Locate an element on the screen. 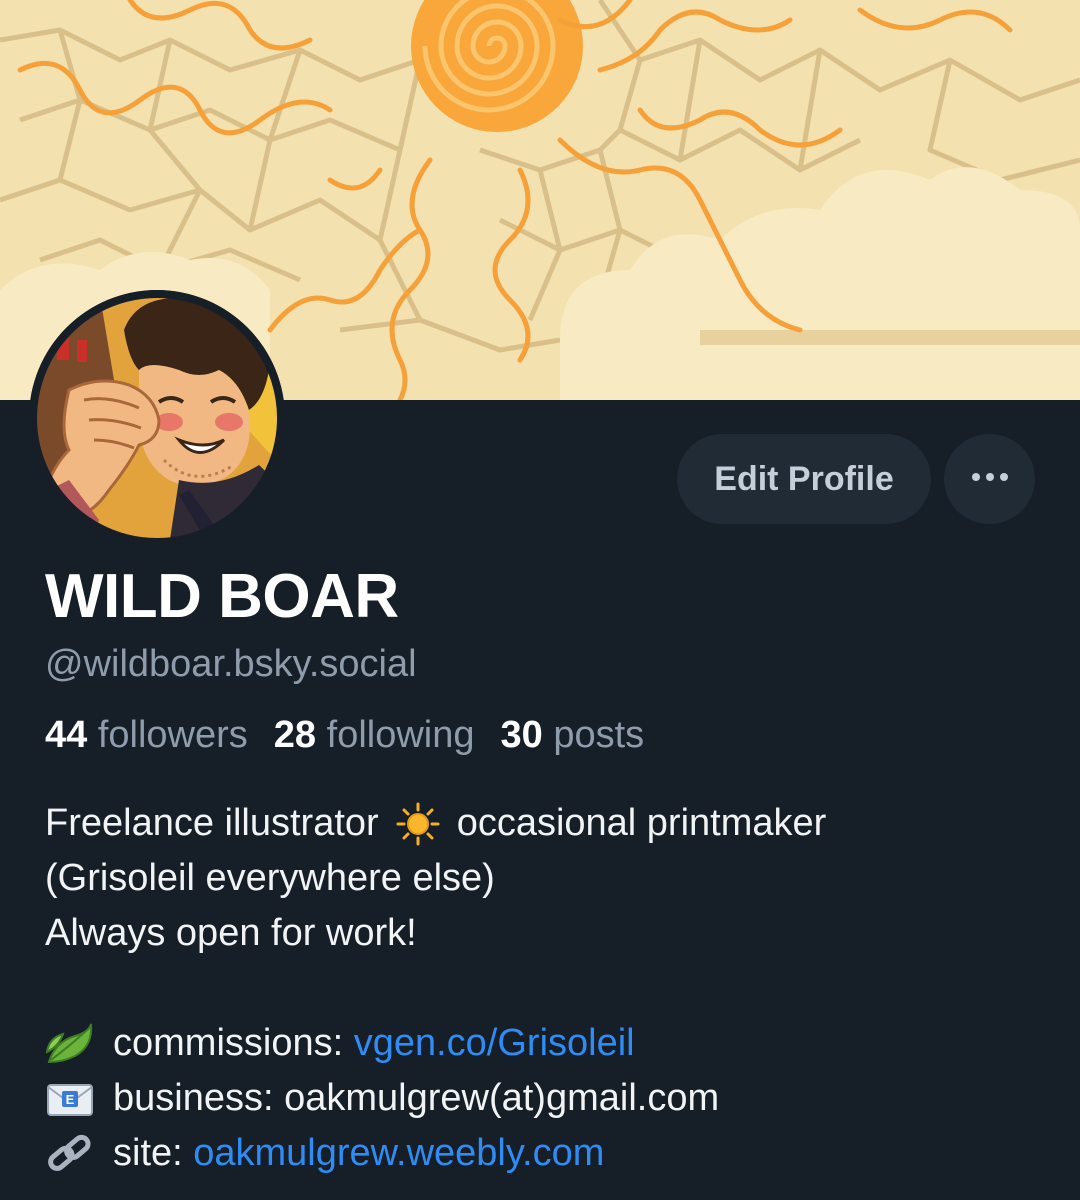  followers-stat: 44 followers is located at coordinates (146, 735).